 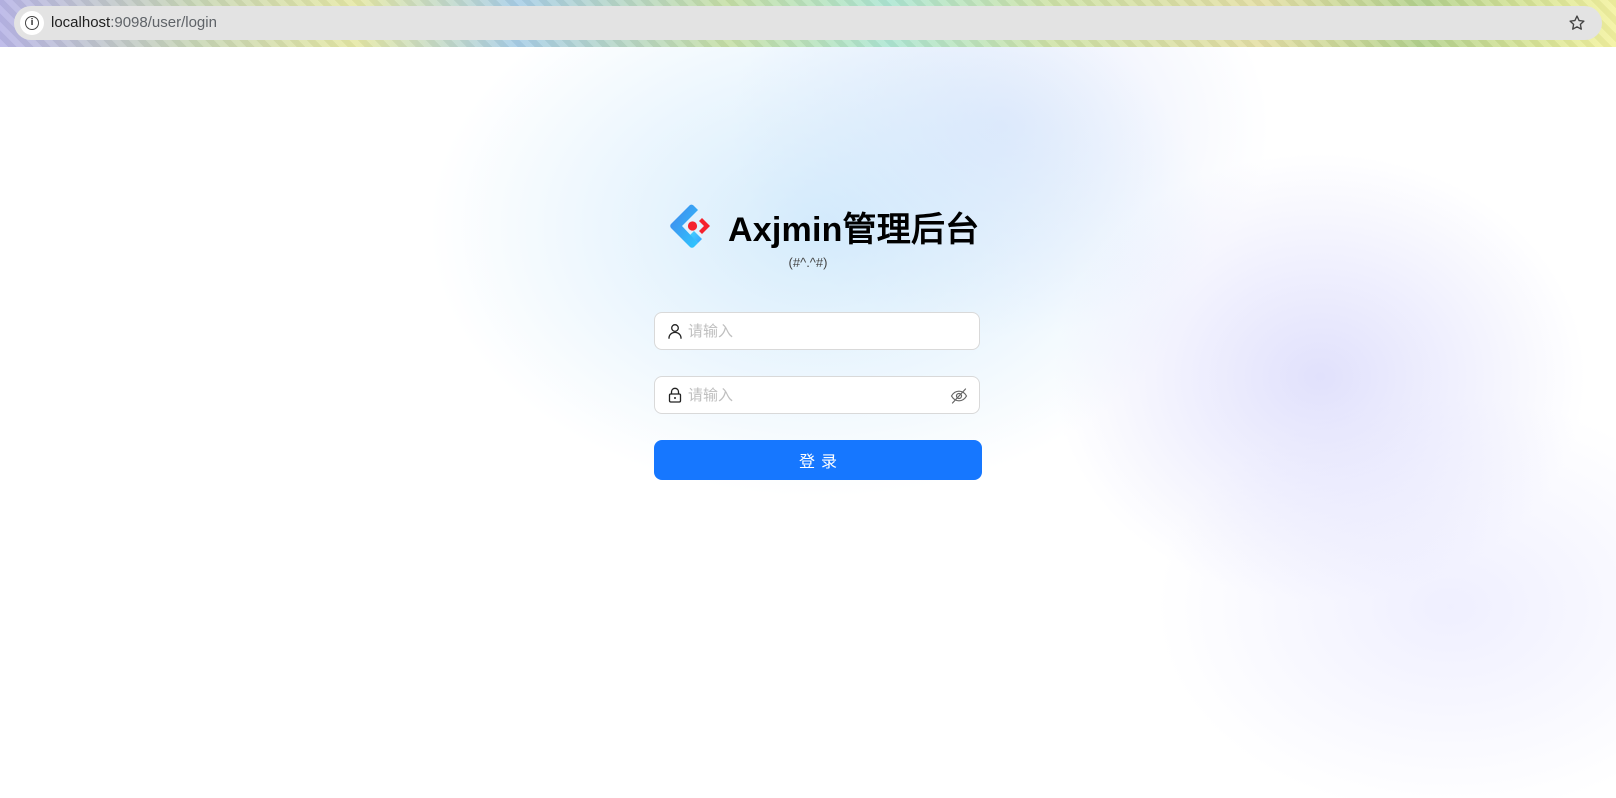 I want to click on page-subtitle: (#^.^#), so click(x=808, y=262).